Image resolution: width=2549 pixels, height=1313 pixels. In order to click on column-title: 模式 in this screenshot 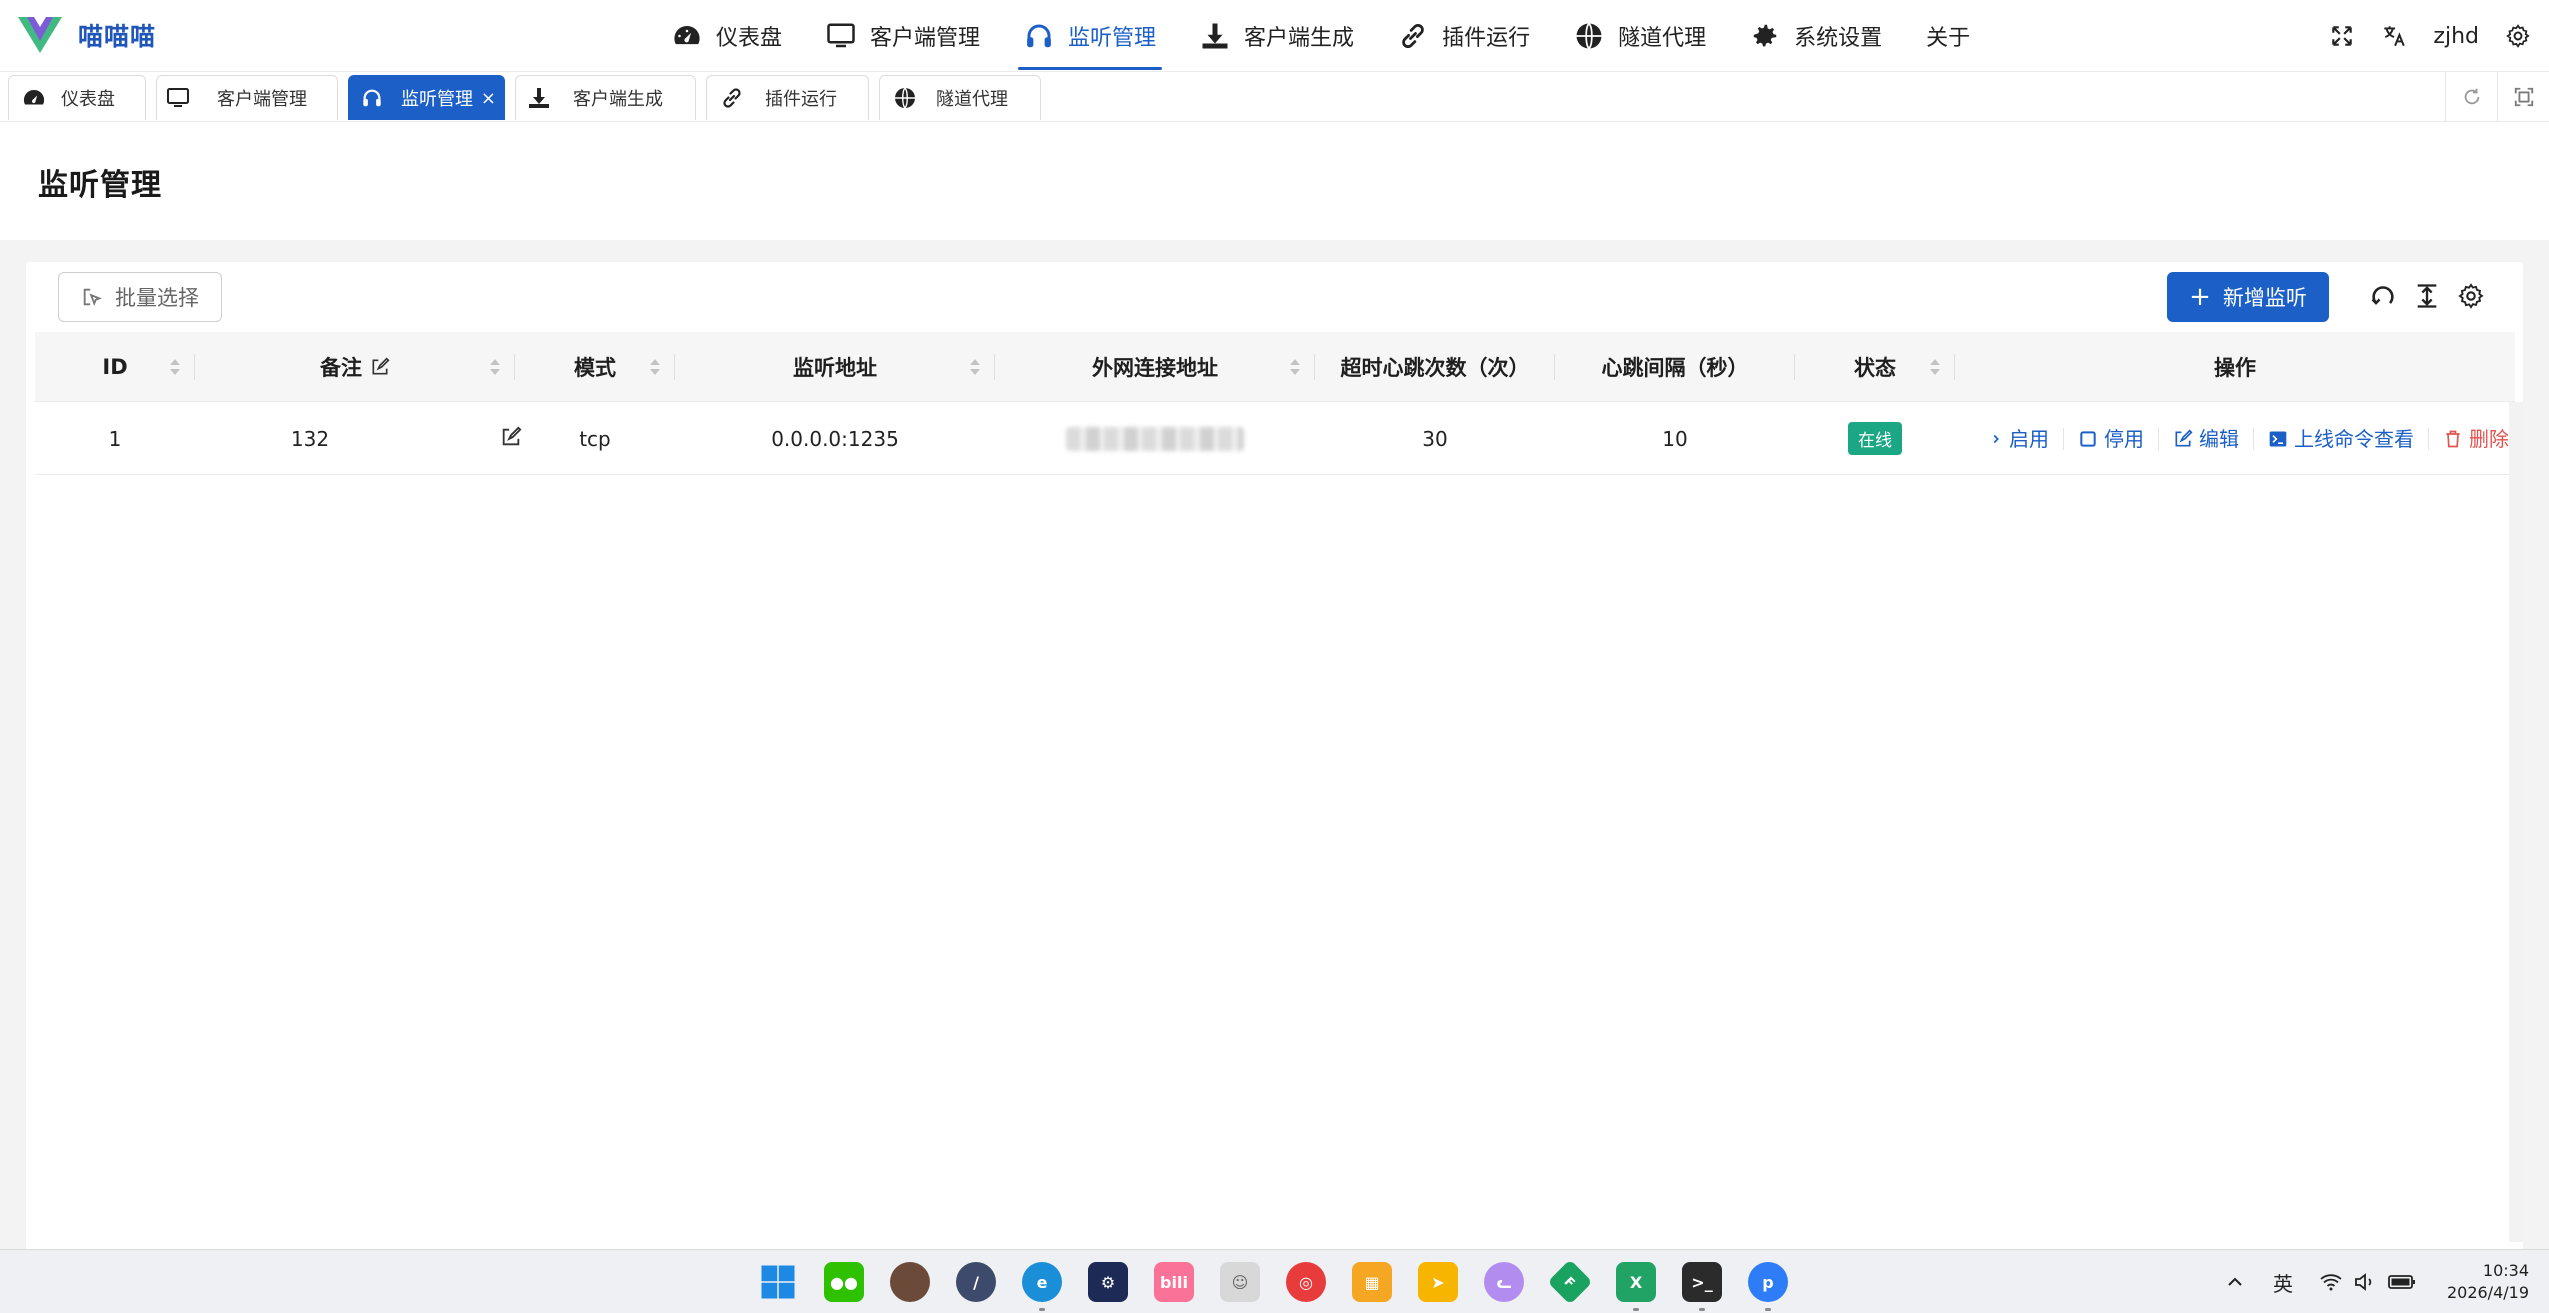, I will do `click(595, 368)`.